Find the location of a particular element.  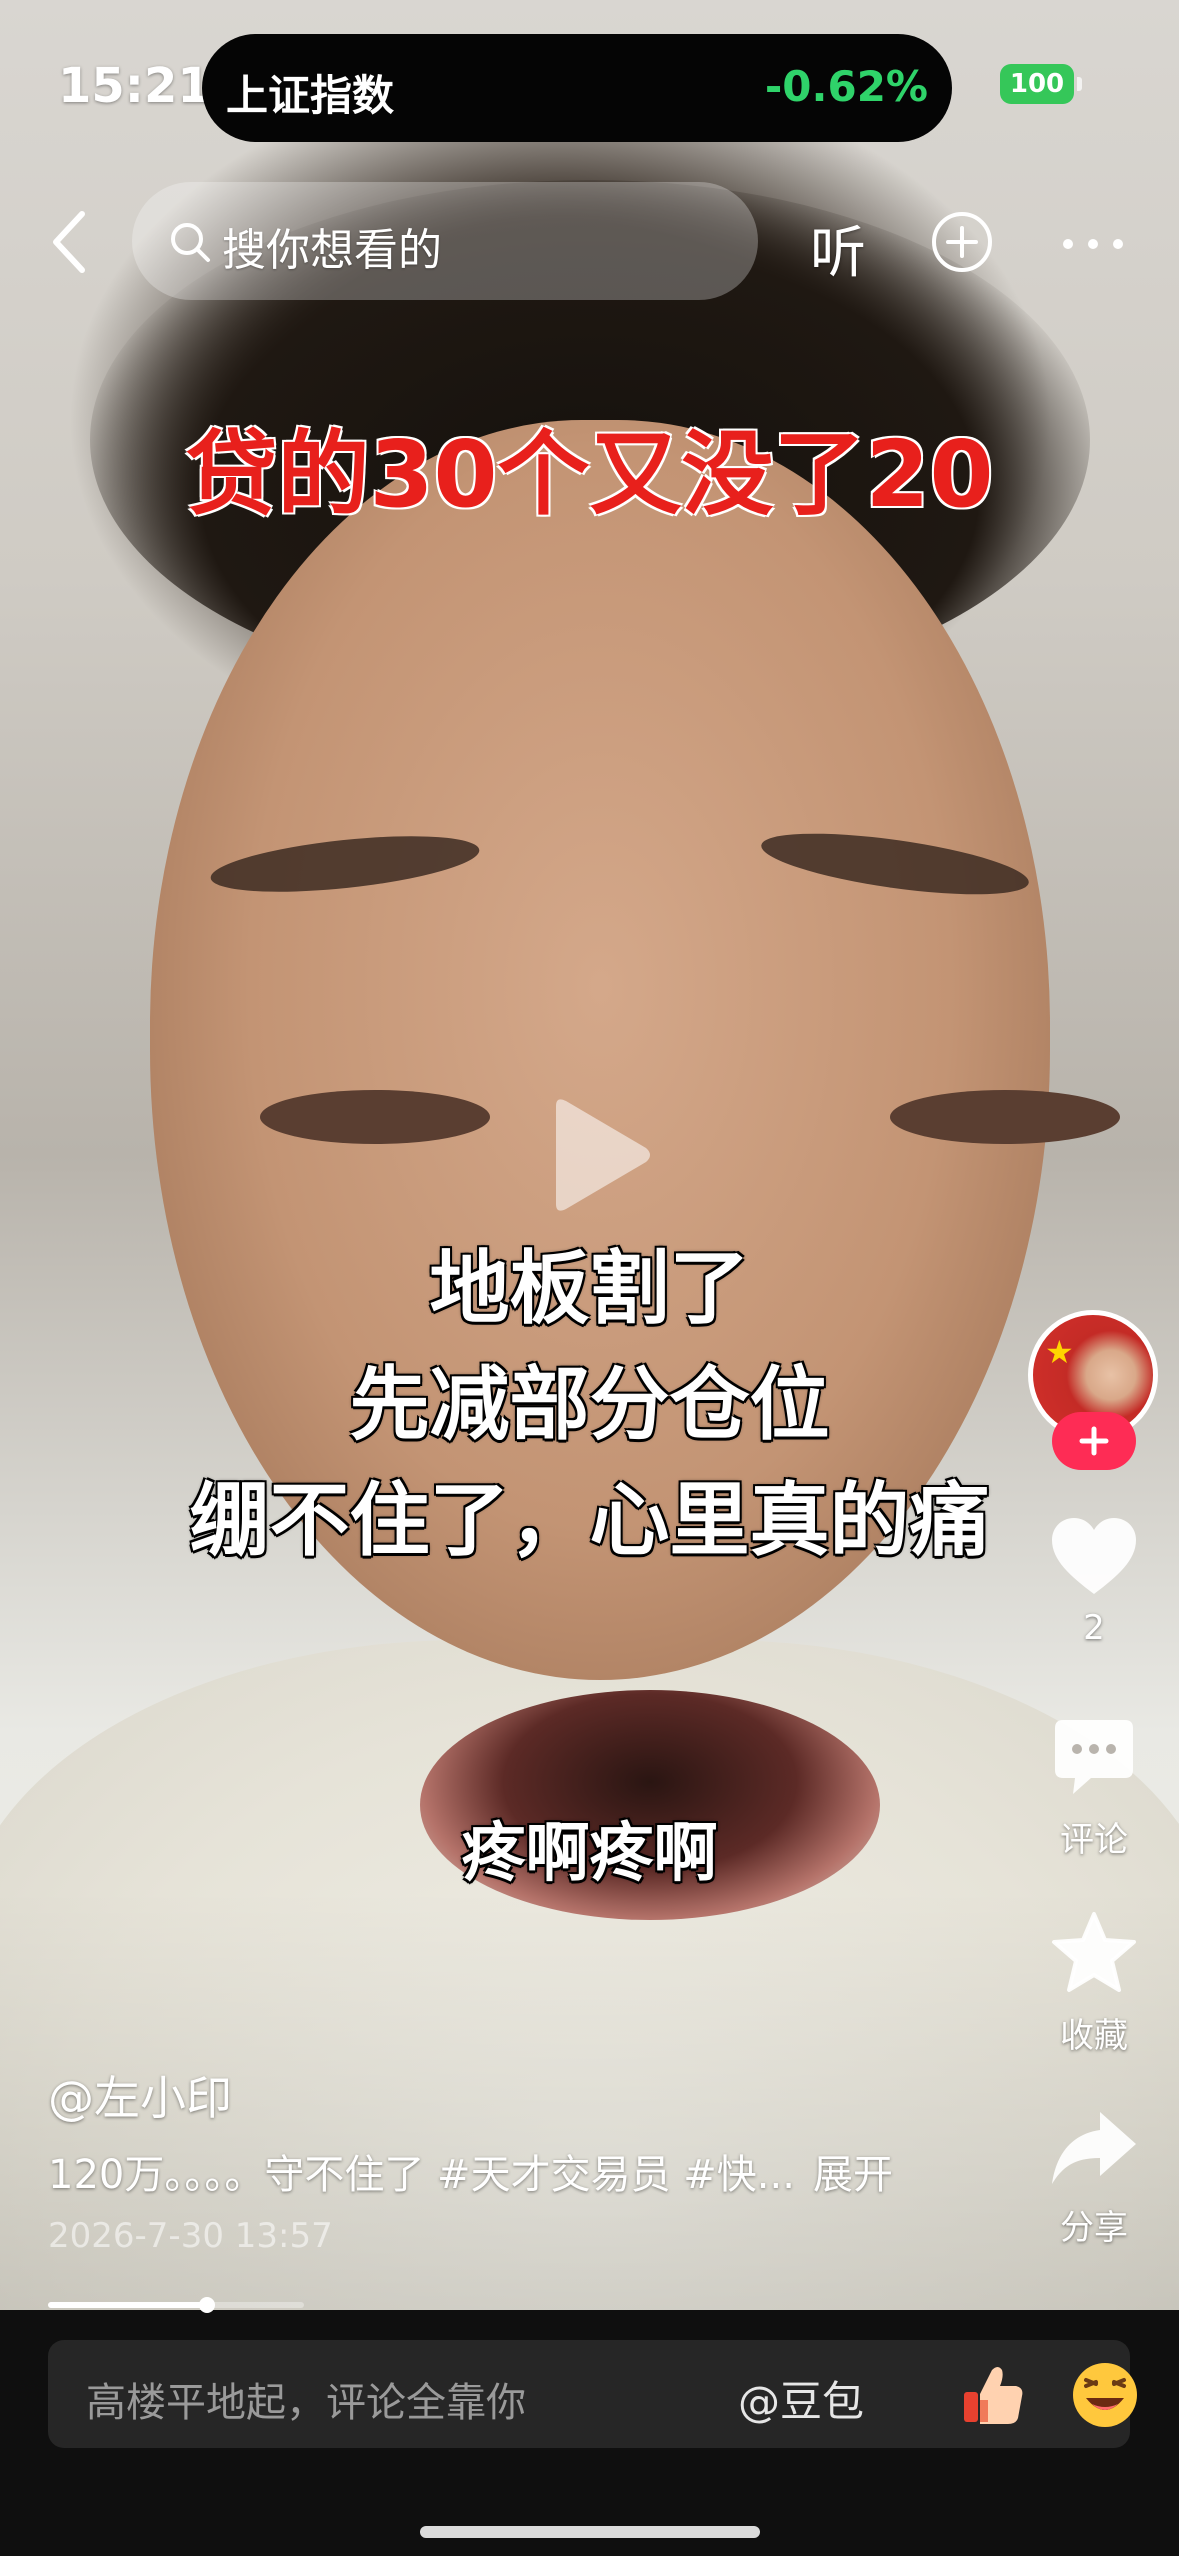

play-icon is located at coordinates (601, 1155).